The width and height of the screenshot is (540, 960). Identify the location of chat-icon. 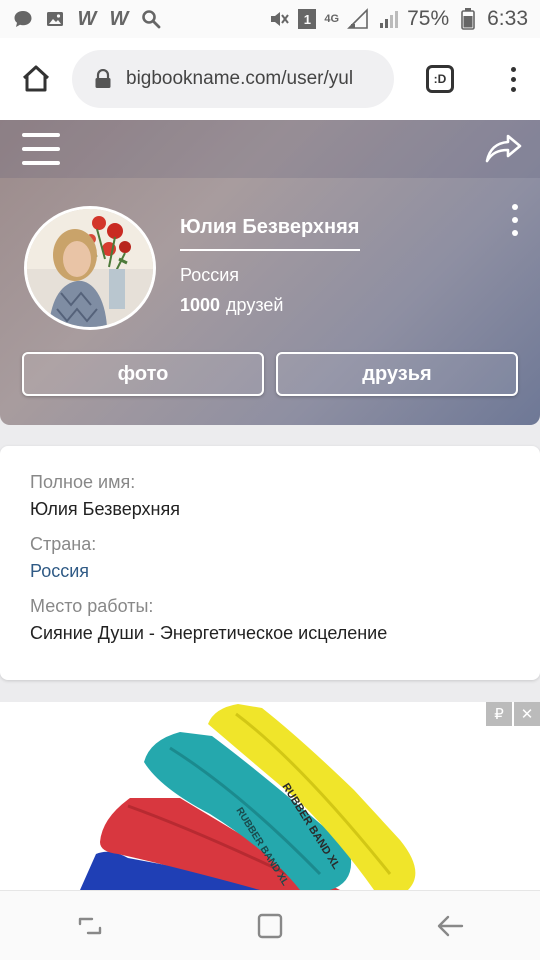
(23, 19).